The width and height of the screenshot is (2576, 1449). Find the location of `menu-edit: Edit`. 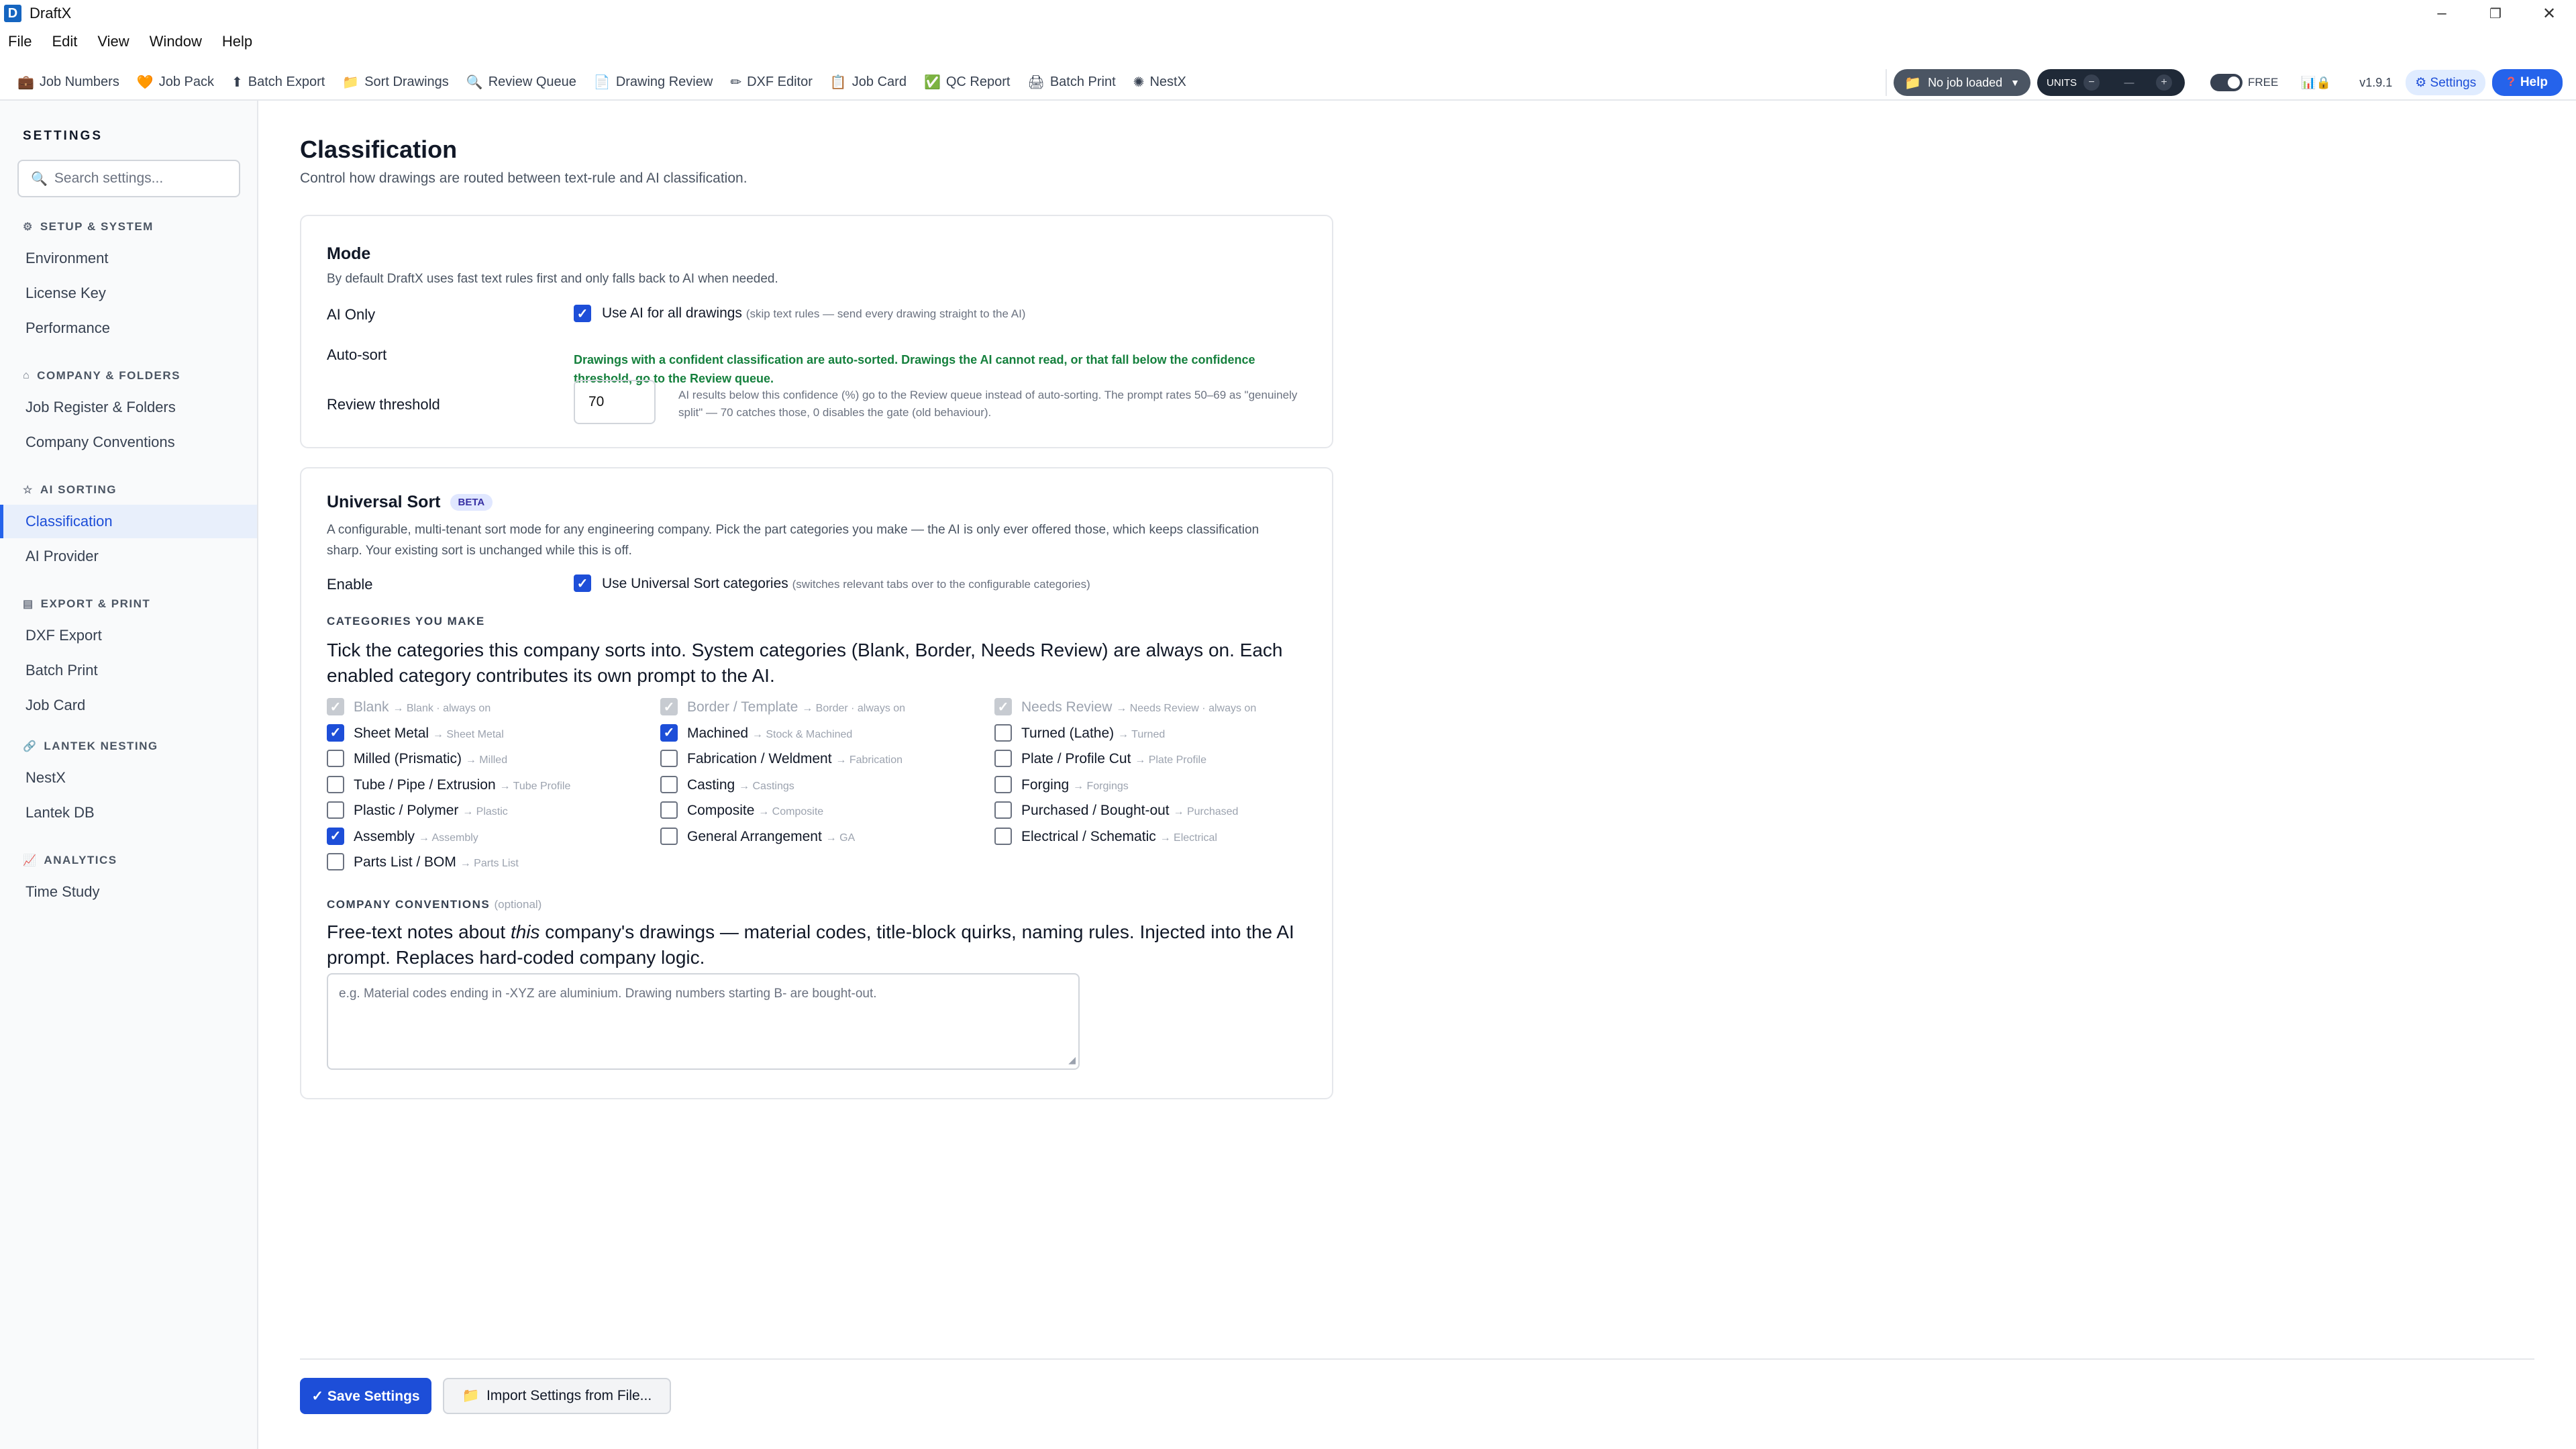

menu-edit: Edit is located at coordinates (64, 41).